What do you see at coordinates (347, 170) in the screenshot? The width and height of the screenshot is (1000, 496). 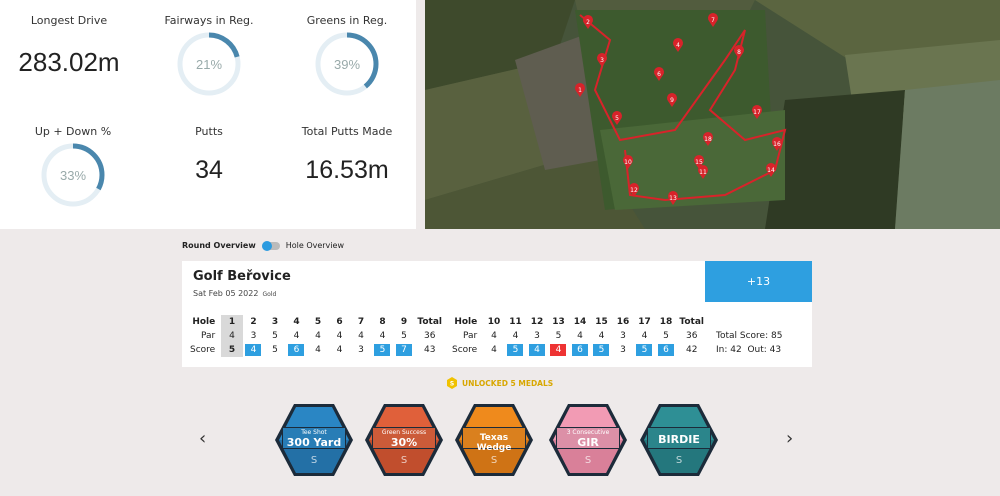 I see `stat-value: 16.53m` at bounding box center [347, 170].